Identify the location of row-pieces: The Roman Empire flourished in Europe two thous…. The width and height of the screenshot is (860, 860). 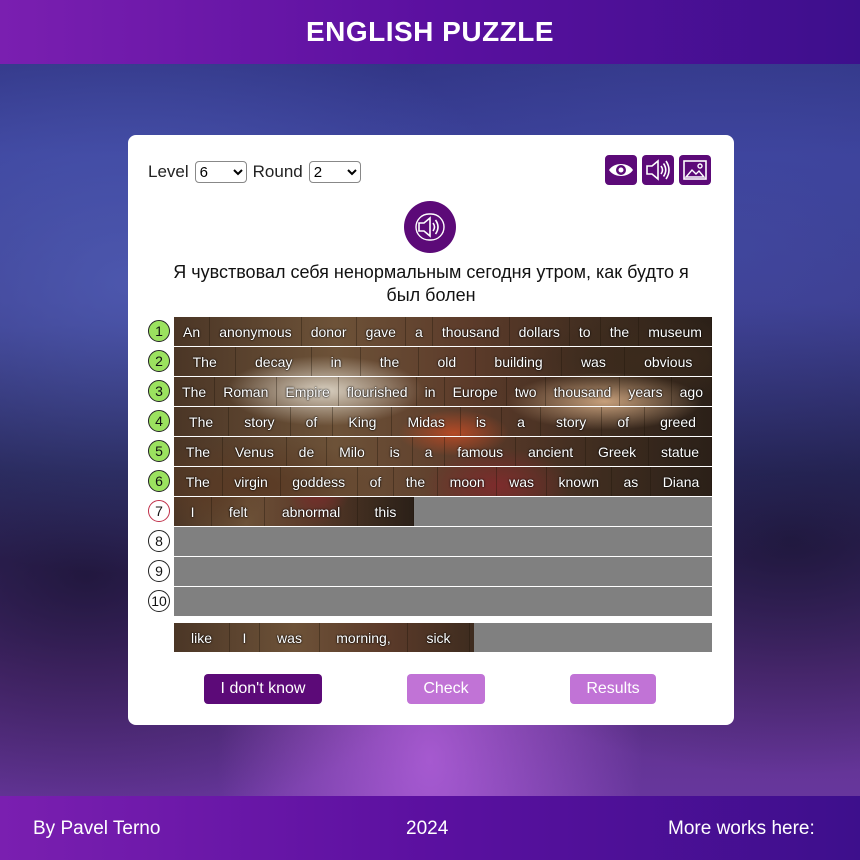
(443, 391).